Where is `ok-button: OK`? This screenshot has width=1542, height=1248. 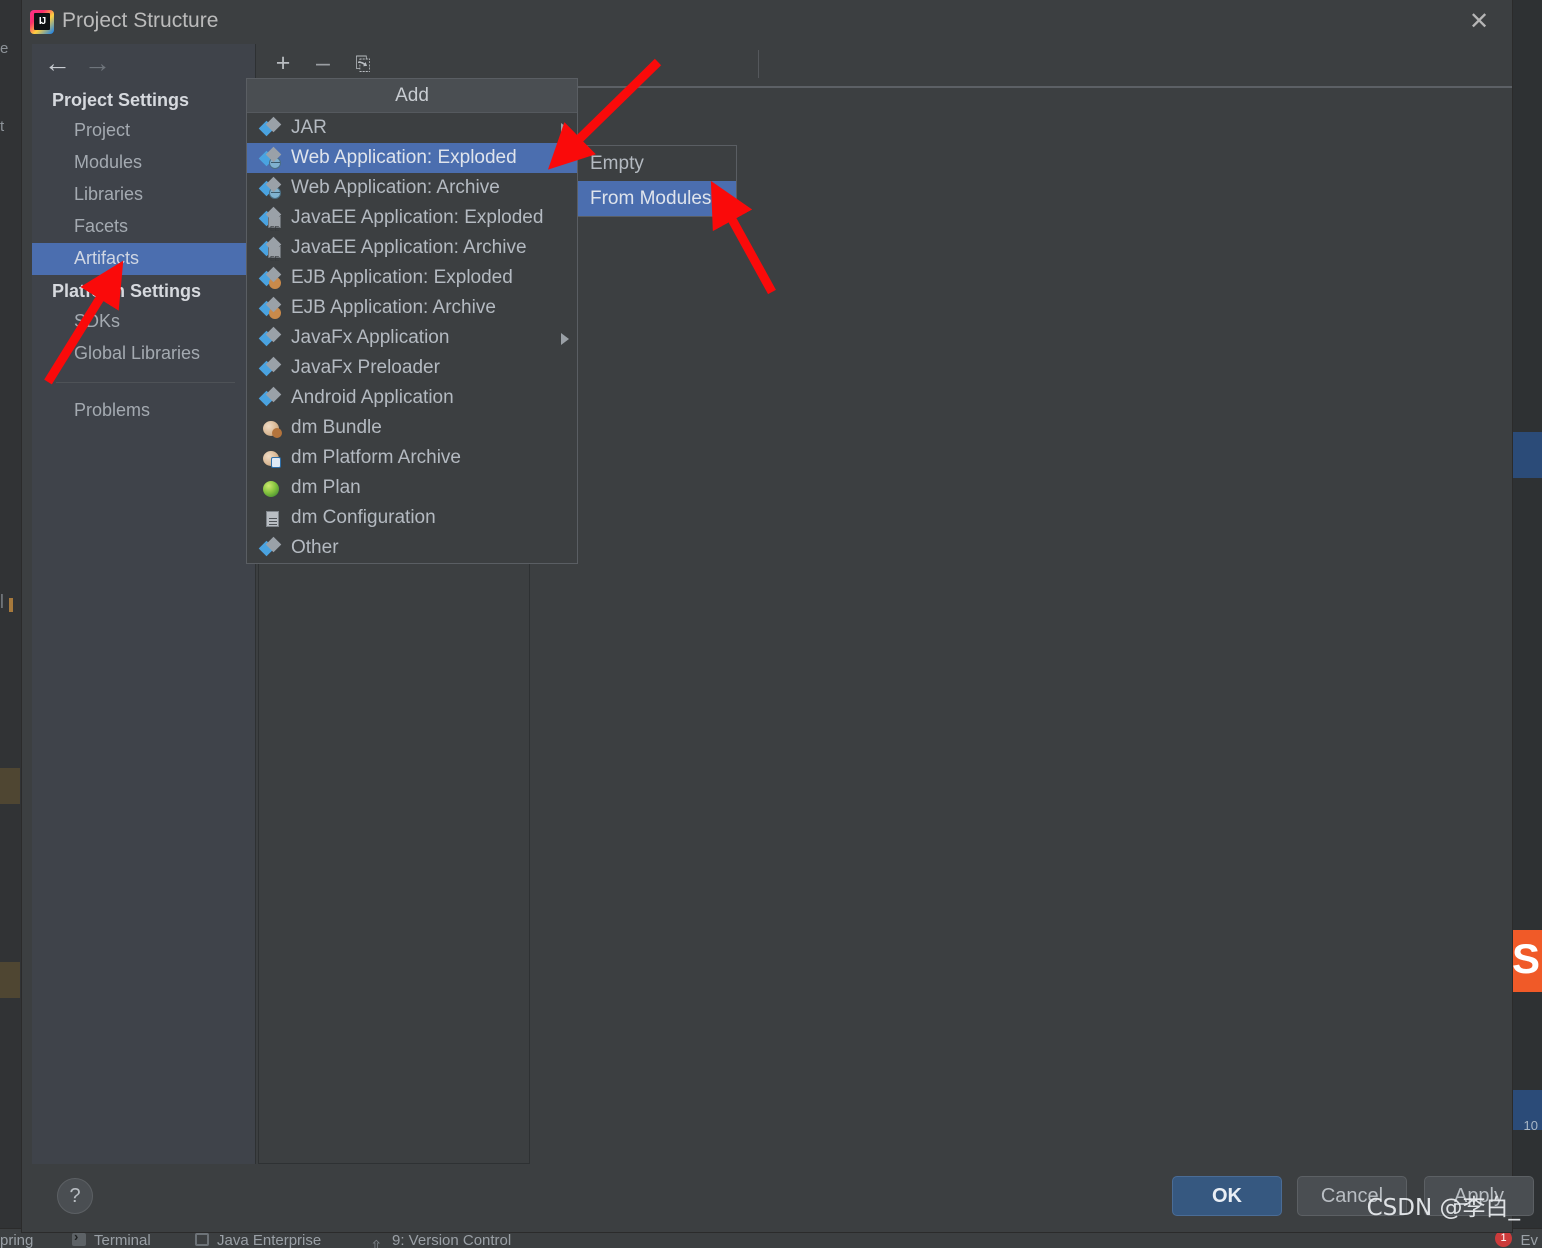
ok-button: OK is located at coordinates (1227, 1196).